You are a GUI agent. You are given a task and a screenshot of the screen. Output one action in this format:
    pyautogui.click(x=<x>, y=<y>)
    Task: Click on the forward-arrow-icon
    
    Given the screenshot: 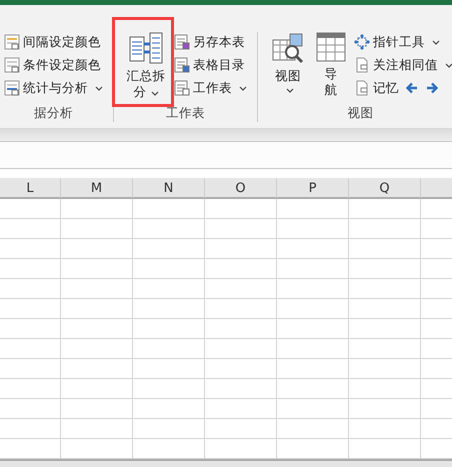 What is the action you would take?
    pyautogui.click(x=432, y=88)
    